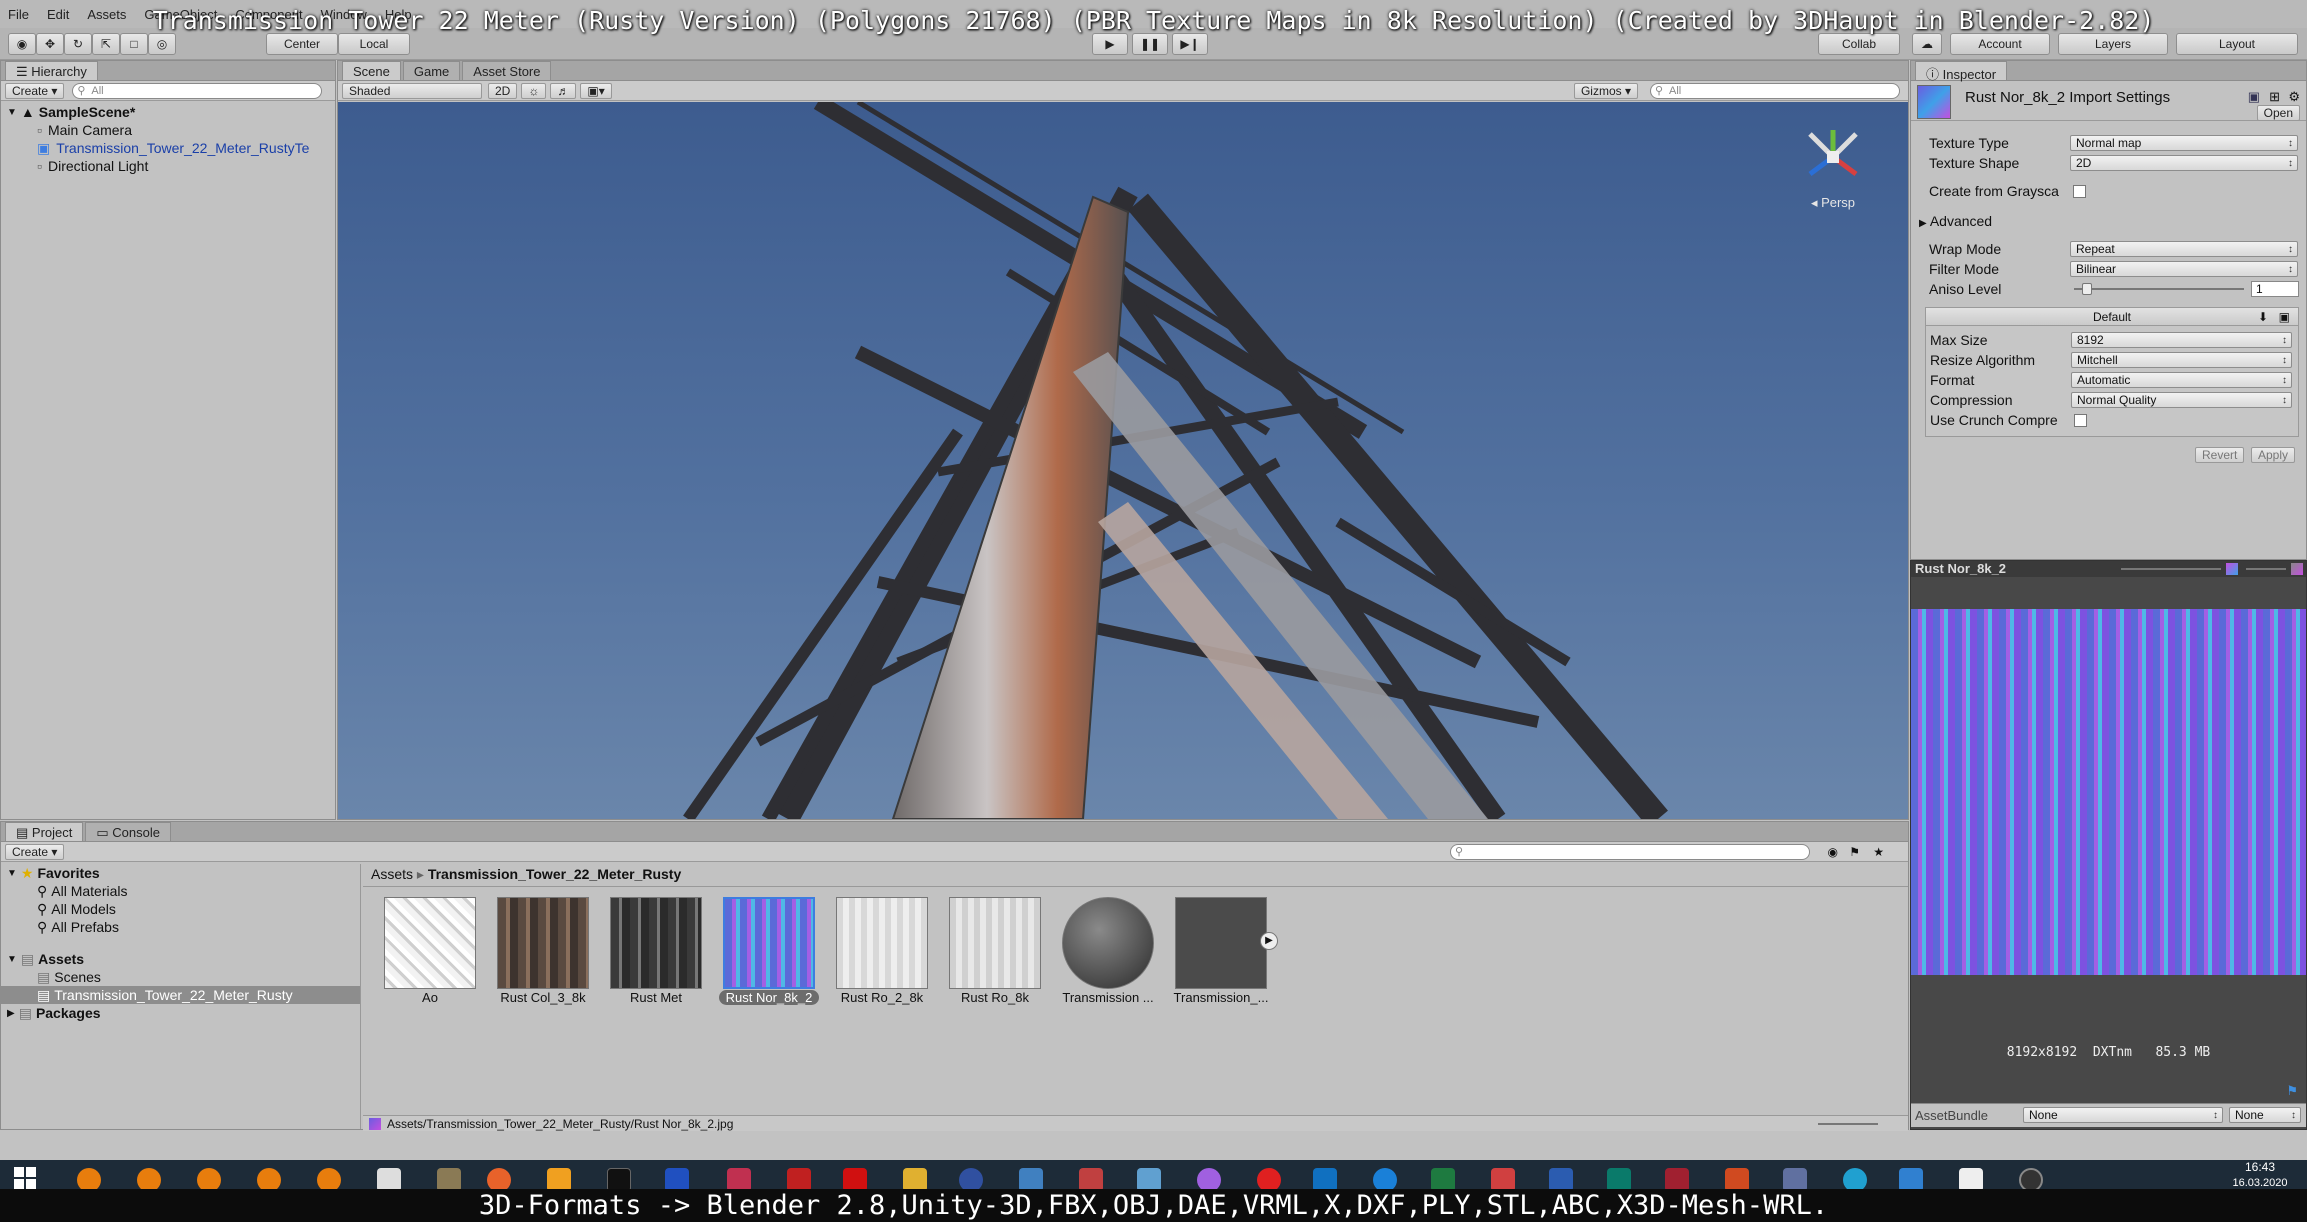 The image size is (2307, 1222). What do you see at coordinates (35, 90) in the screenshot?
I see `hierarchy-create-button: Create ▾` at bounding box center [35, 90].